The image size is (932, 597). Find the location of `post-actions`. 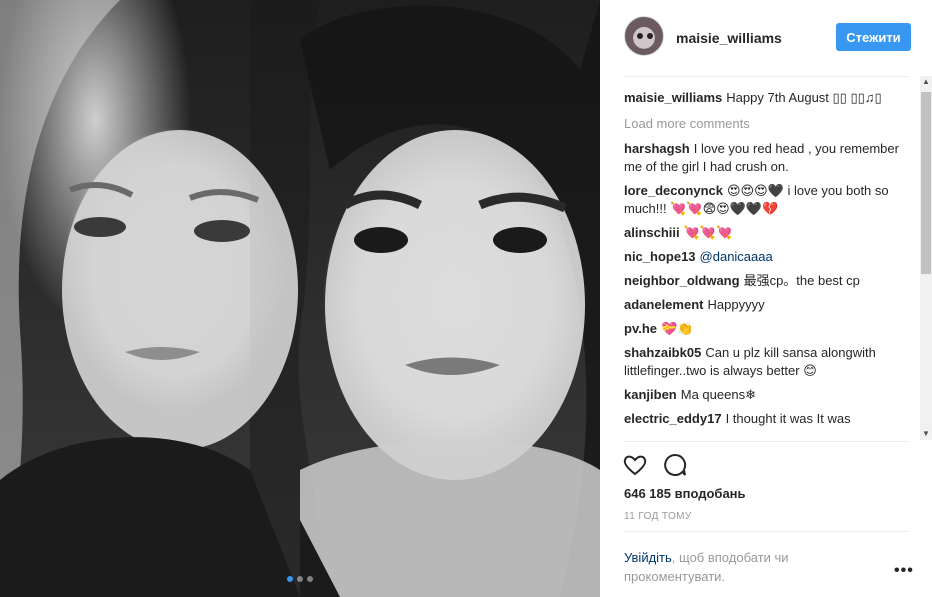

post-actions is located at coordinates (655, 465).